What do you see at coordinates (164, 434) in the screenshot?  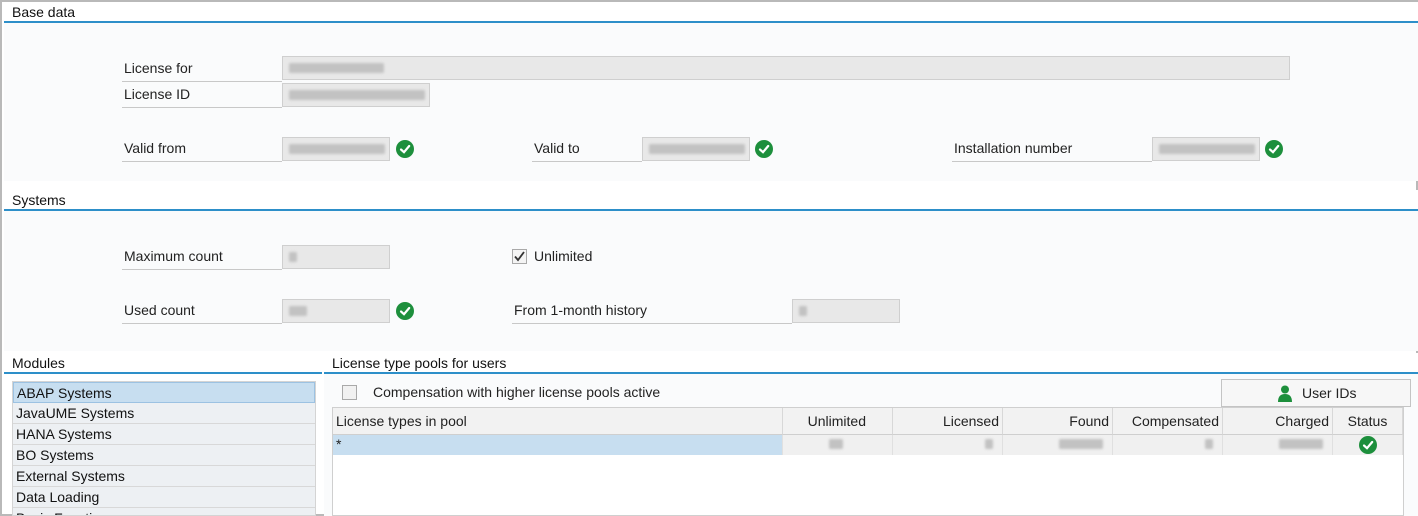 I see `module-item-hana: HANA Systems` at bounding box center [164, 434].